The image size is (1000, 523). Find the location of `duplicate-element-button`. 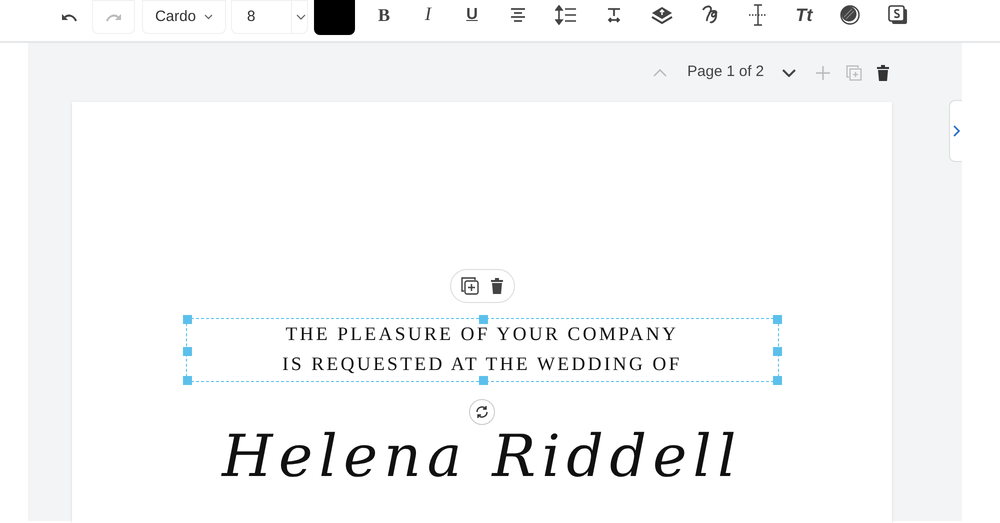

duplicate-element-button is located at coordinates (470, 286).